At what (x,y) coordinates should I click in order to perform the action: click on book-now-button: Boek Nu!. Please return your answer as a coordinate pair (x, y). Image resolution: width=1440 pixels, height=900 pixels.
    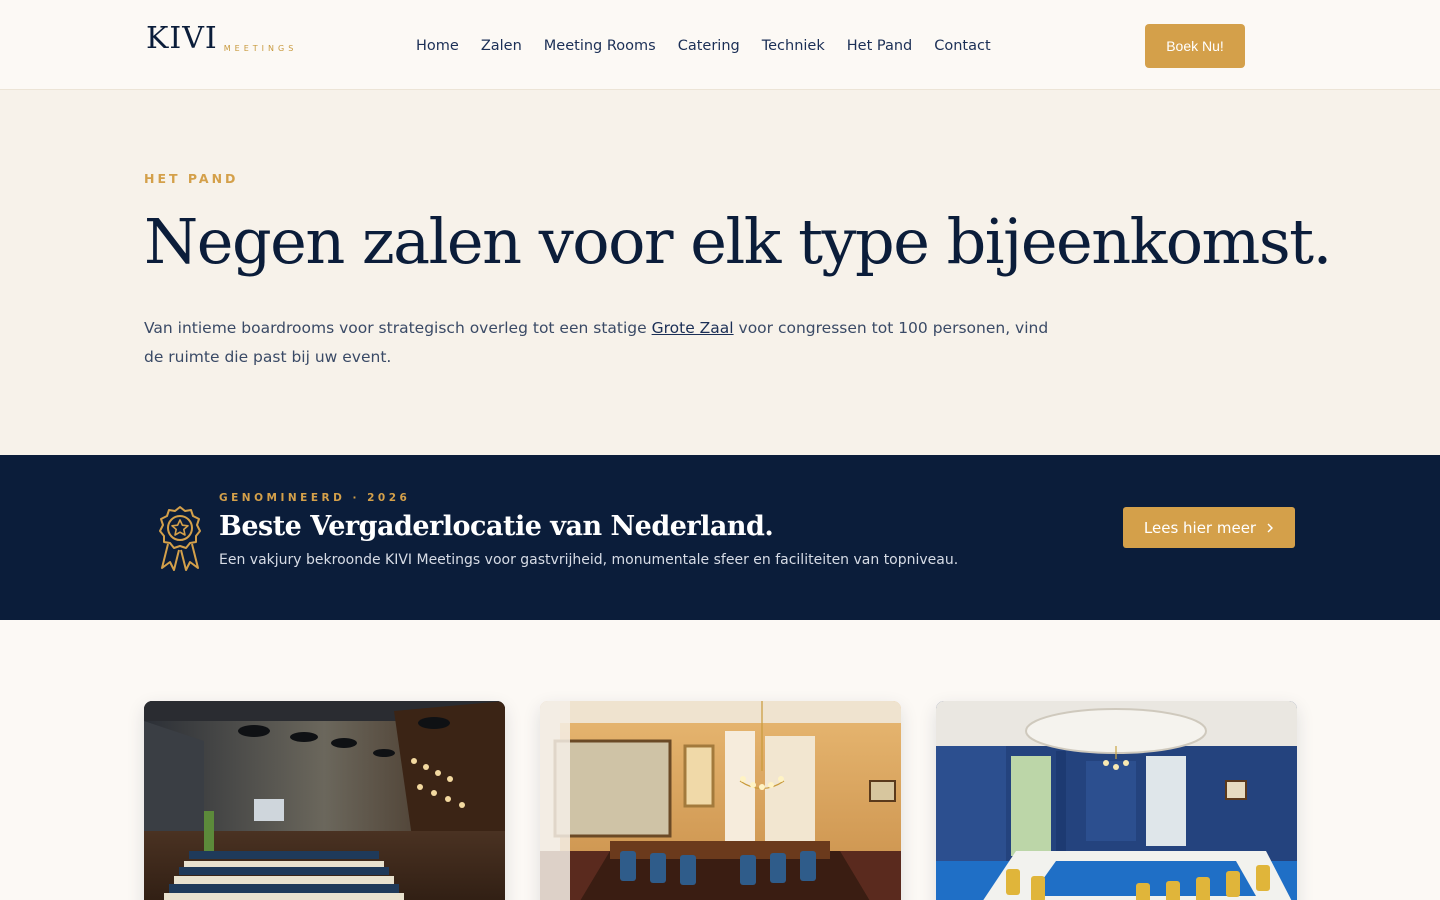
    Looking at the image, I should click on (1195, 46).